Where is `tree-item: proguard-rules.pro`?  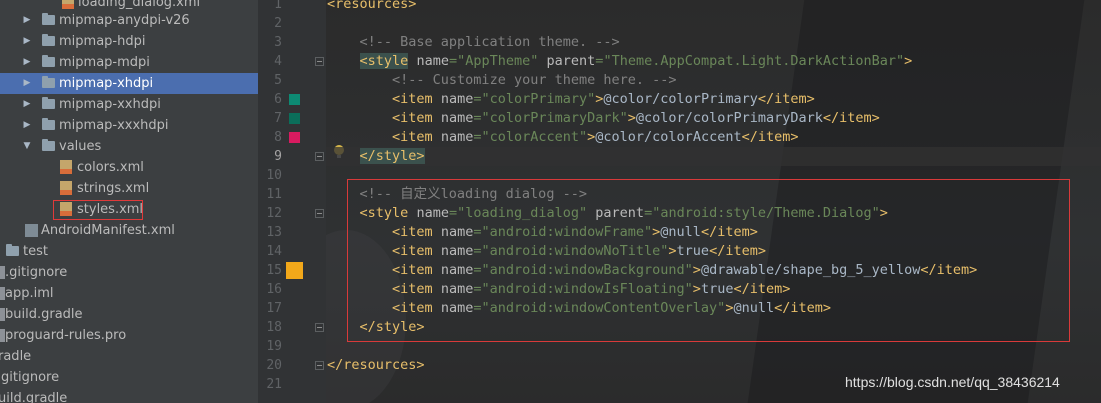
tree-item: proguard-rules.pro is located at coordinates (129, 335).